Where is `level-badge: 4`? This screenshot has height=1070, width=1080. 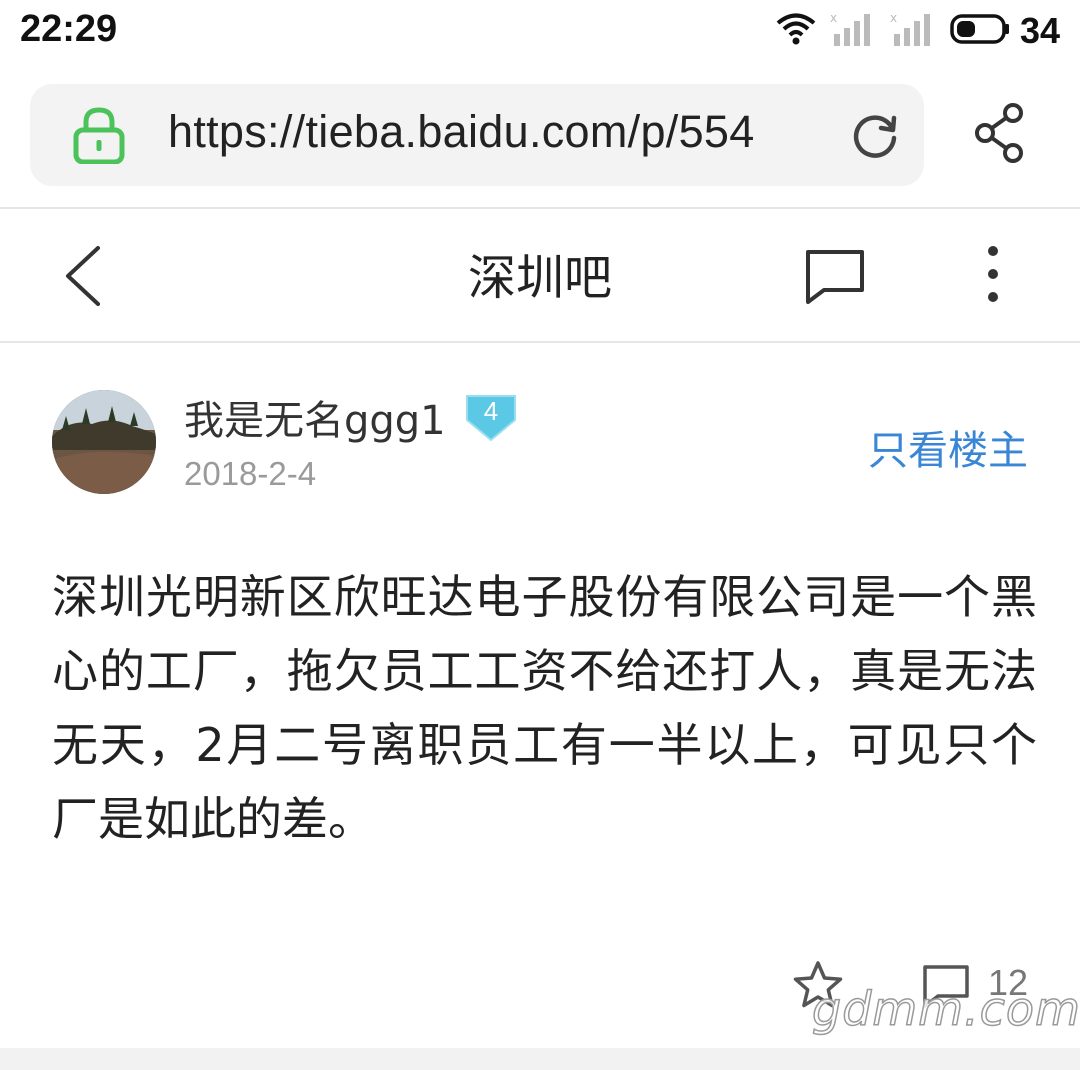
level-badge: 4 is located at coordinates (491, 417).